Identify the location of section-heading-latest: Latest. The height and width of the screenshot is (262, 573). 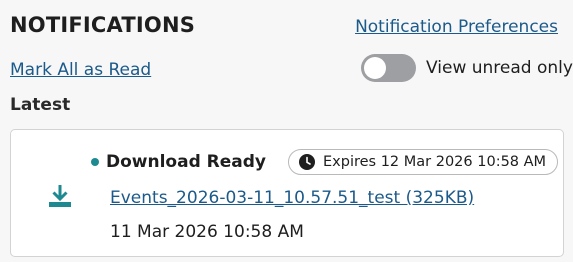
(40, 105).